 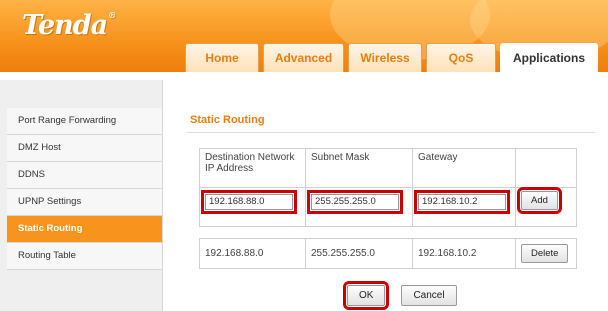 I want to click on delete-button: Delete, so click(x=545, y=253).